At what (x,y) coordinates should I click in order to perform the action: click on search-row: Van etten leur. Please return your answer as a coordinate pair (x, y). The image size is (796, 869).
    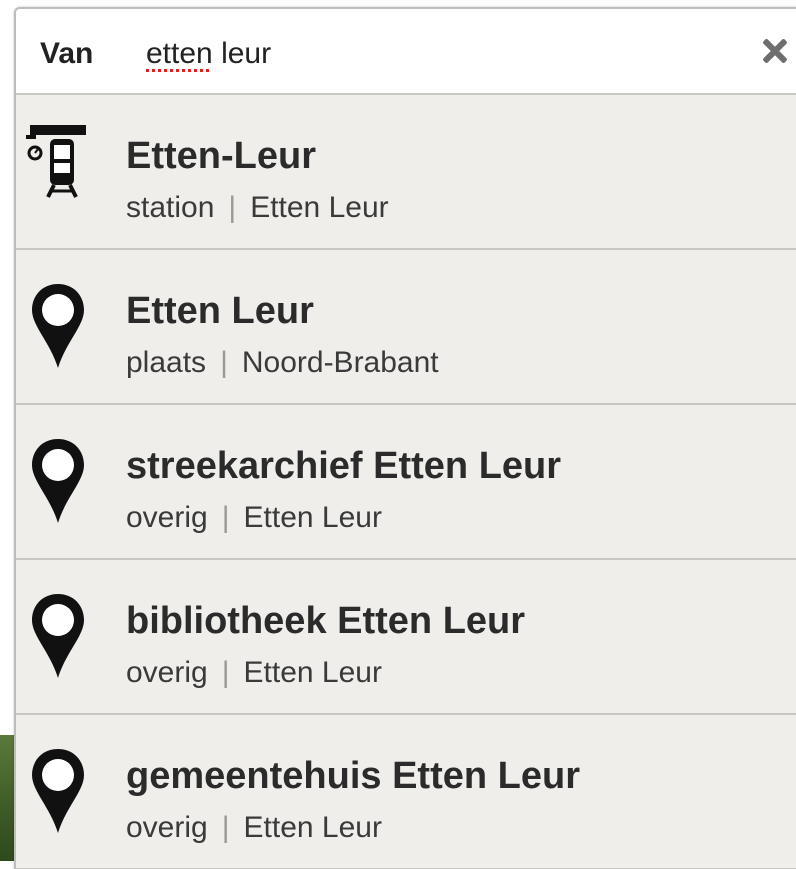
    Looking at the image, I should click on (406, 52).